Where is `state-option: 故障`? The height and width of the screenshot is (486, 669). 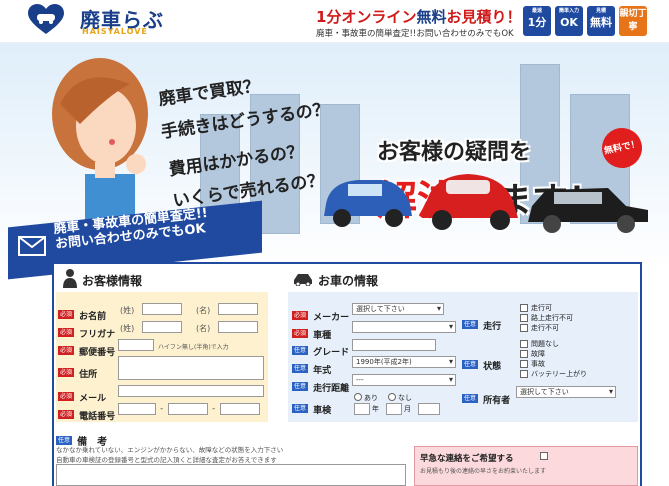 state-option: 故障 is located at coordinates (538, 354).